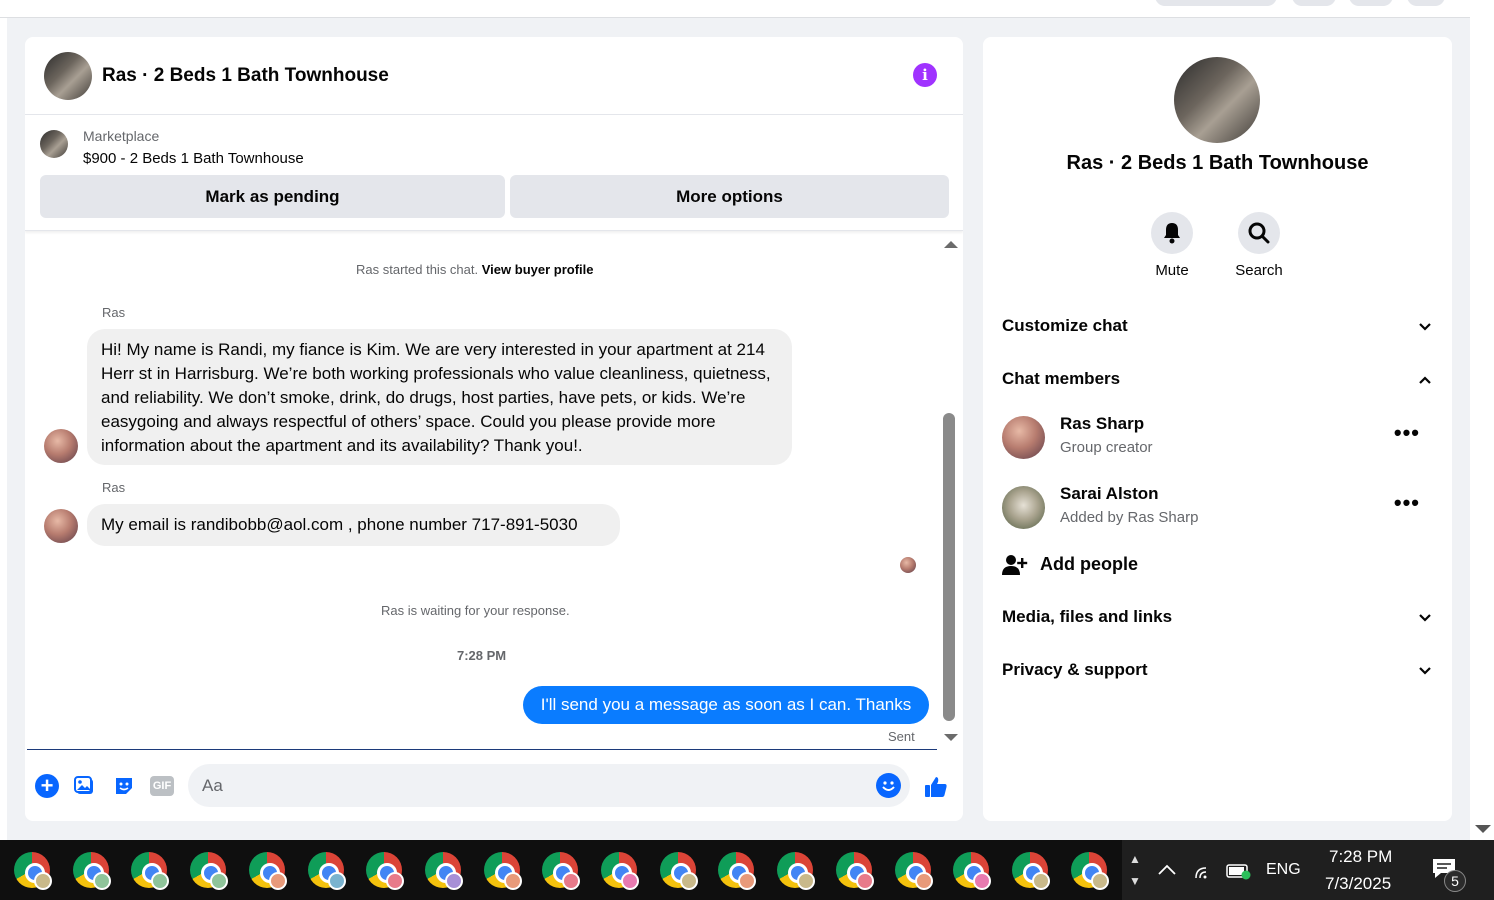 The width and height of the screenshot is (1494, 900). Describe the element at coordinates (1106, 447) in the screenshot. I see `member-role: Group creator` at that location.